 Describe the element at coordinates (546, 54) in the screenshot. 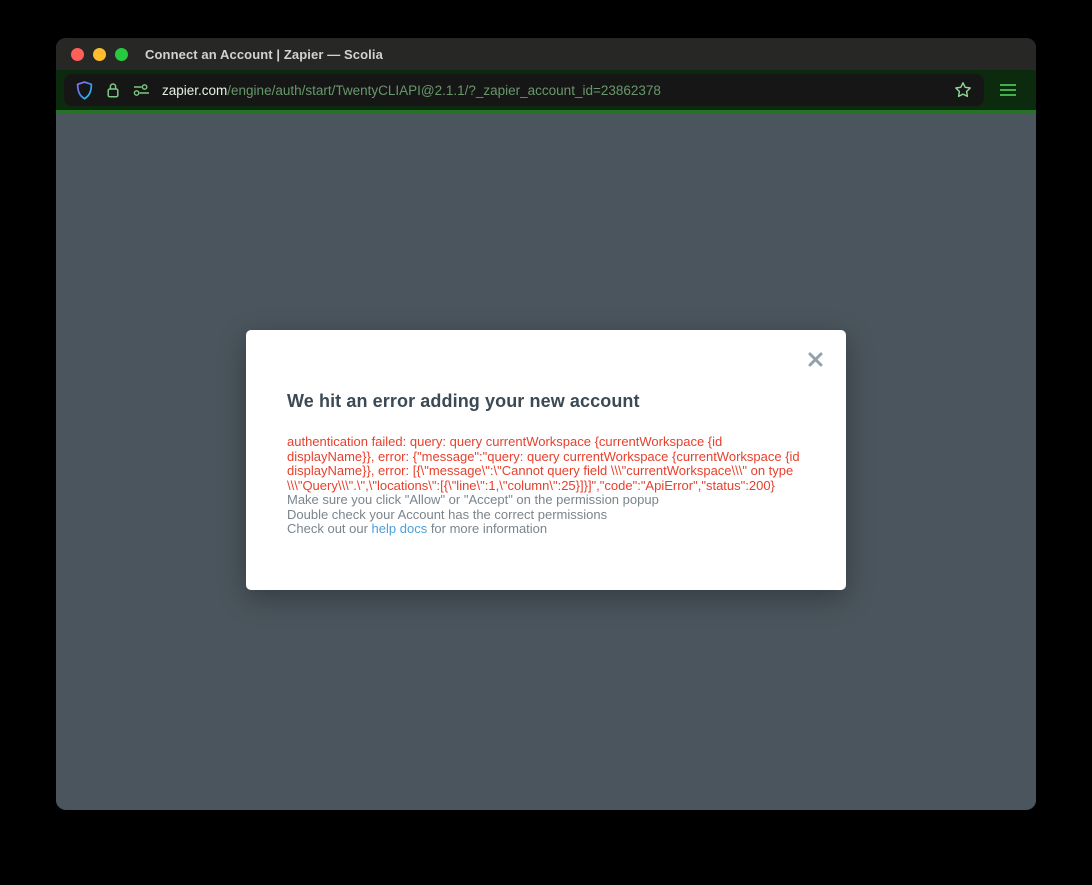

I see `titlebar: Connect an Account | Zapier — Scolia` at that location.